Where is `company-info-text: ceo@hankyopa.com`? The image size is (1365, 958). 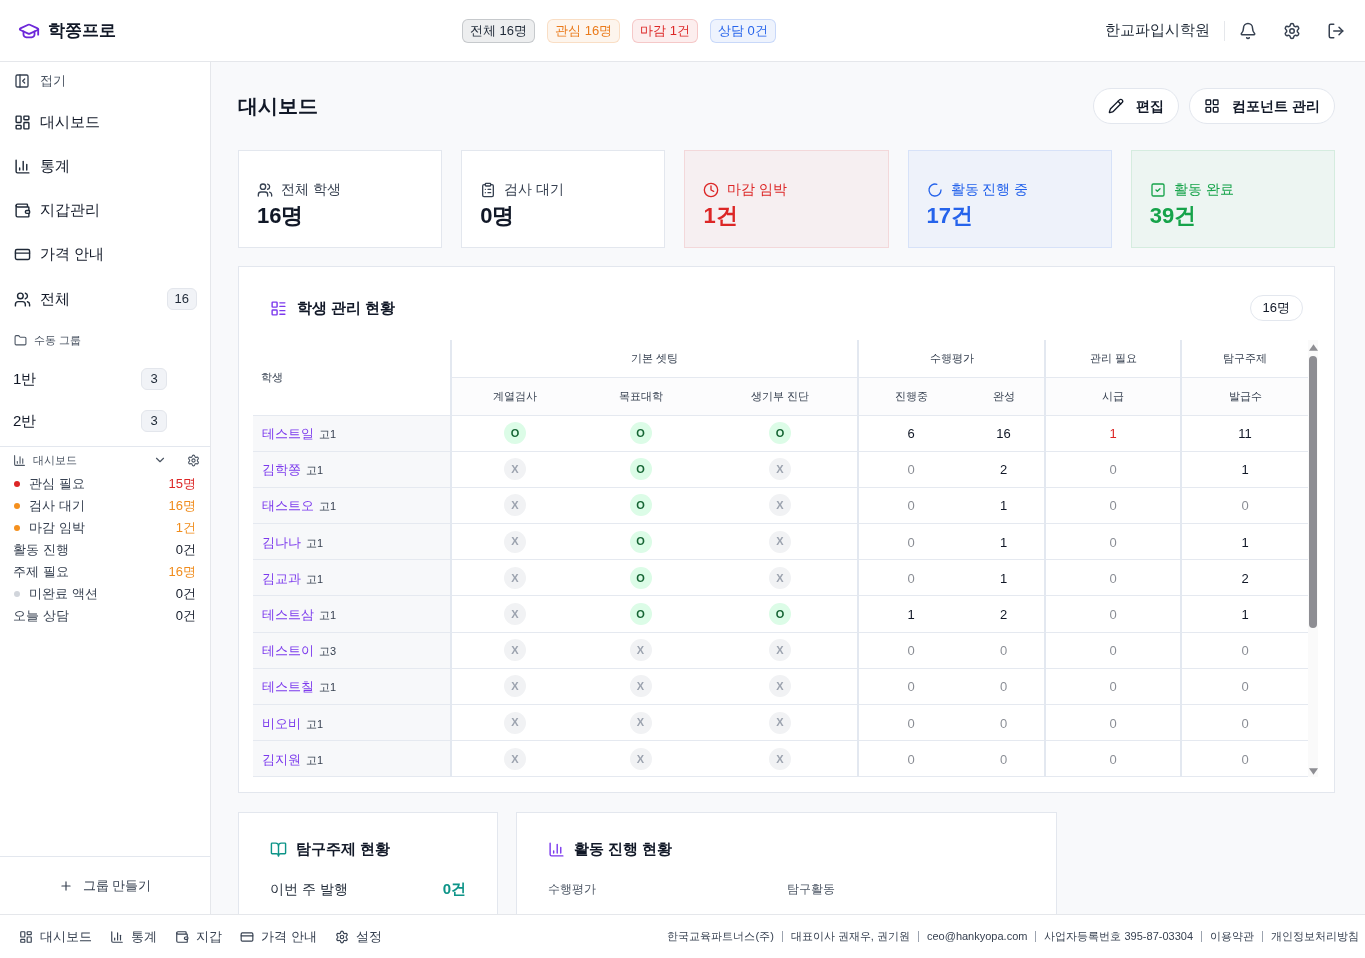 company-info-text: ceo@hankyopa.com is located at coordinates (977, 937).